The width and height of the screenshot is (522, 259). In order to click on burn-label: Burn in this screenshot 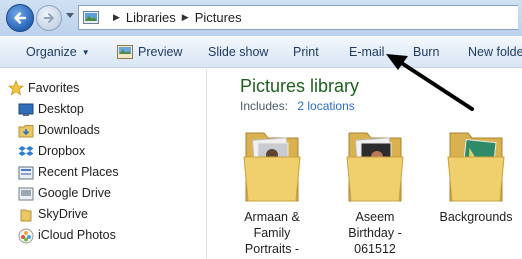, I will do `click(426, 52)`.